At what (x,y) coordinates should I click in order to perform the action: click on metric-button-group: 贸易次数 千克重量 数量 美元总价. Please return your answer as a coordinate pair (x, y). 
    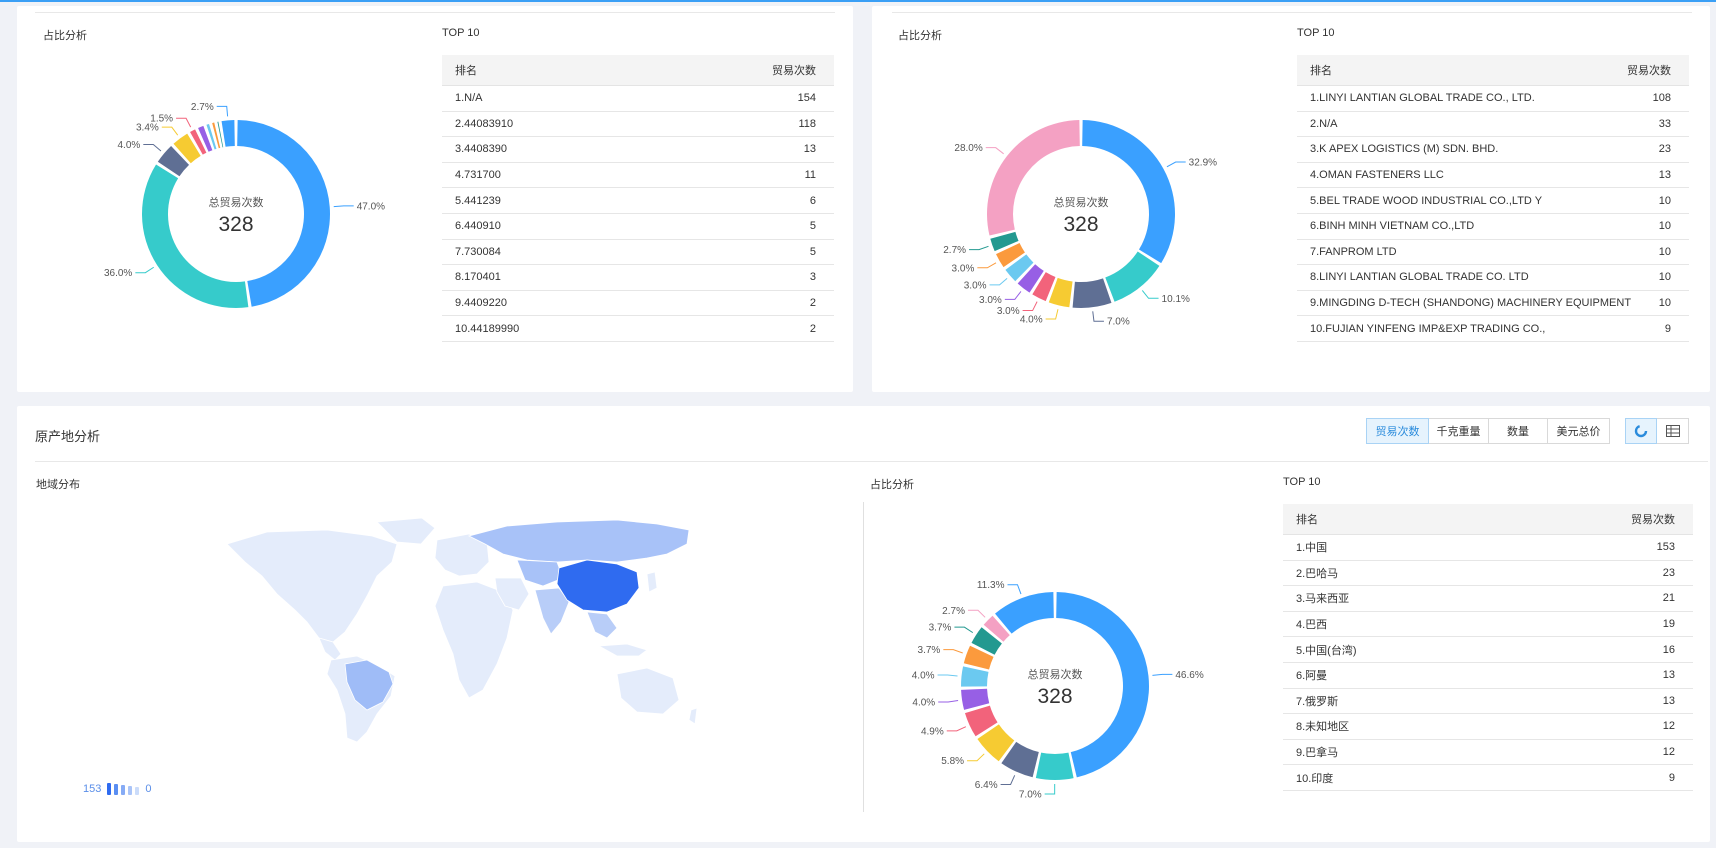
    Looking at the image, I should click on (1488, 431).